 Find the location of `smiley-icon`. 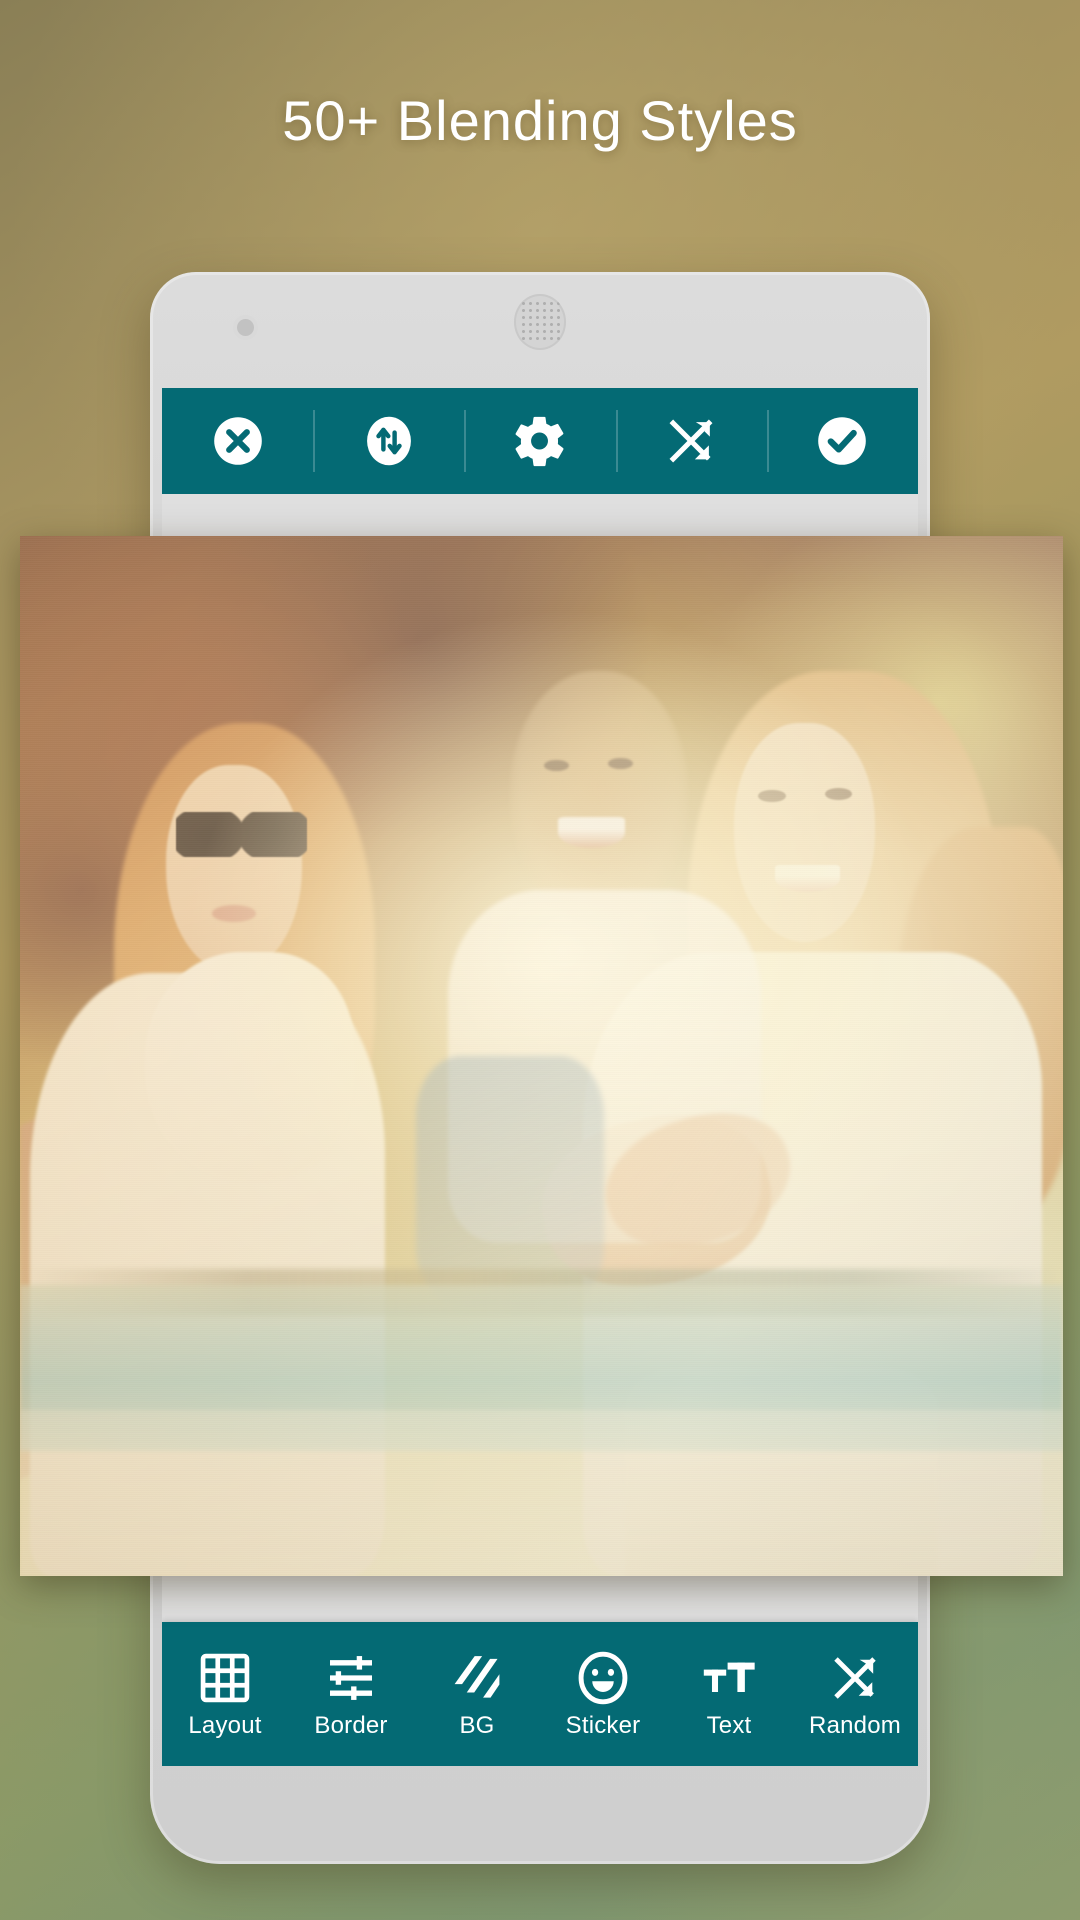

smiley-icon is located at coordinates (603, 1678).